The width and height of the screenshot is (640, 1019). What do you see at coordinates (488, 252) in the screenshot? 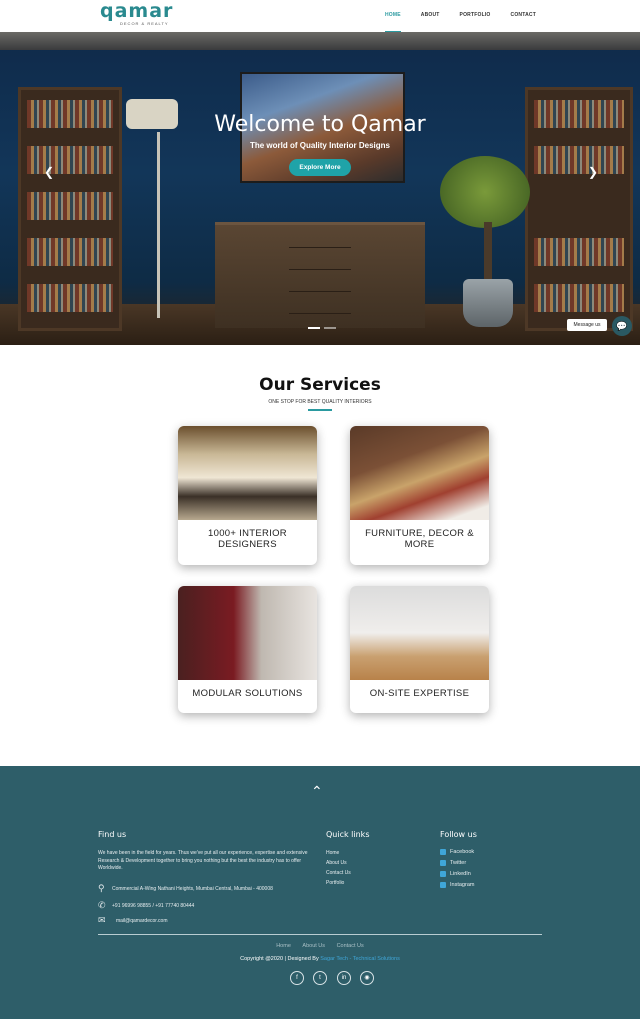
I see `bonsai-trunk` at bounding box center [488, 252].